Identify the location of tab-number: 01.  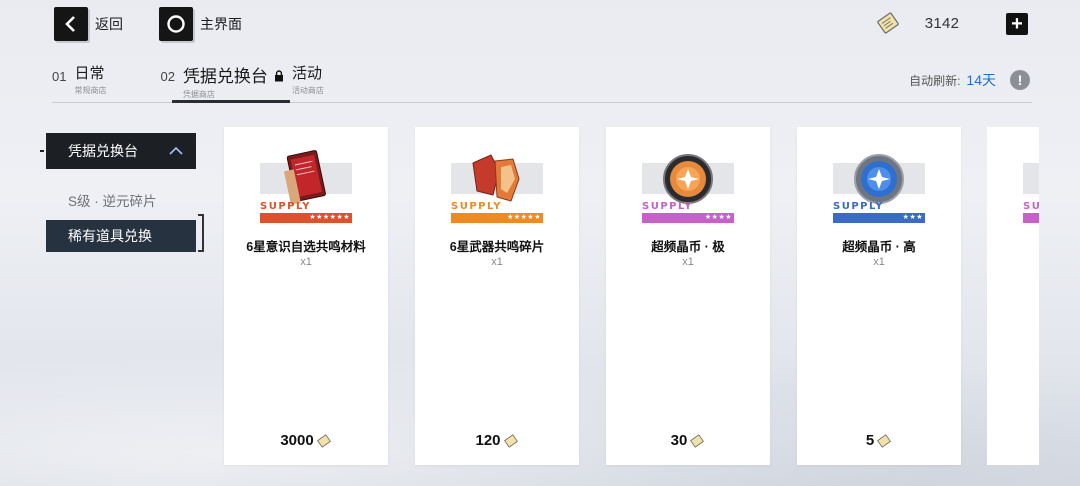
(59, 76).